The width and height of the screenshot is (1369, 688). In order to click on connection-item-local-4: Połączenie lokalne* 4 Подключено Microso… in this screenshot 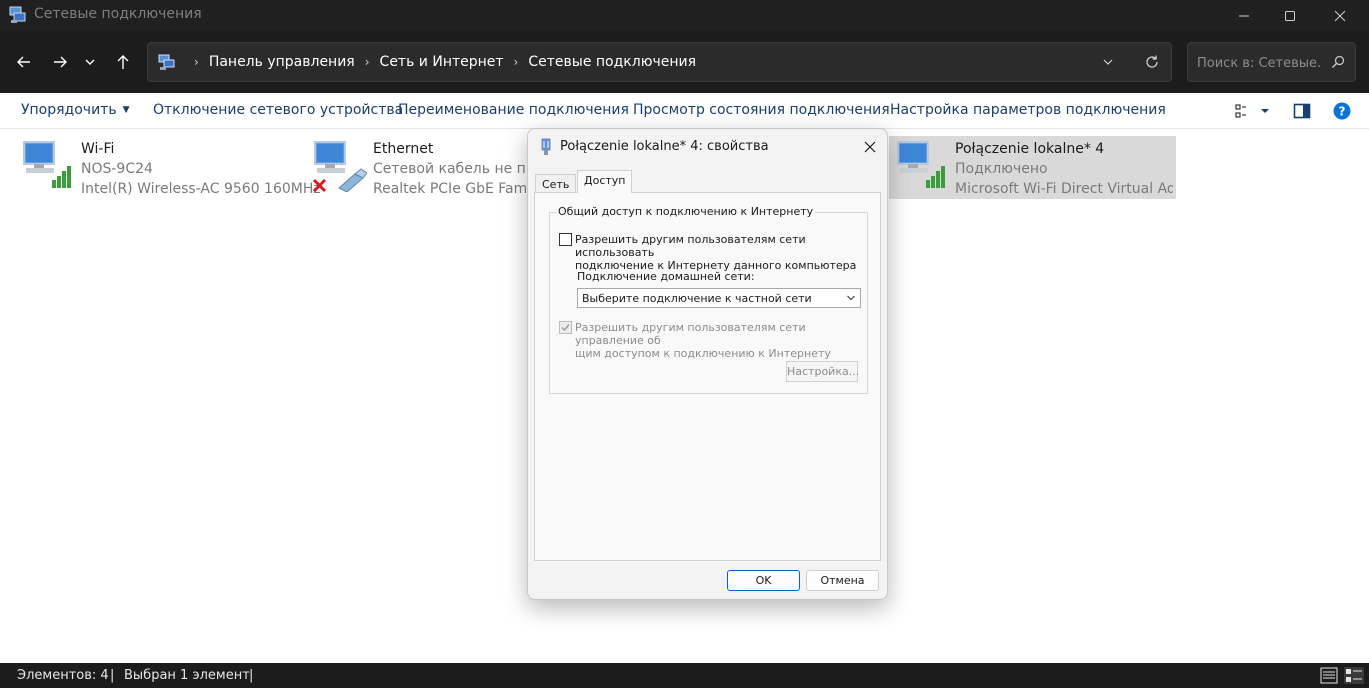, I will do `click(1032, 167)`.